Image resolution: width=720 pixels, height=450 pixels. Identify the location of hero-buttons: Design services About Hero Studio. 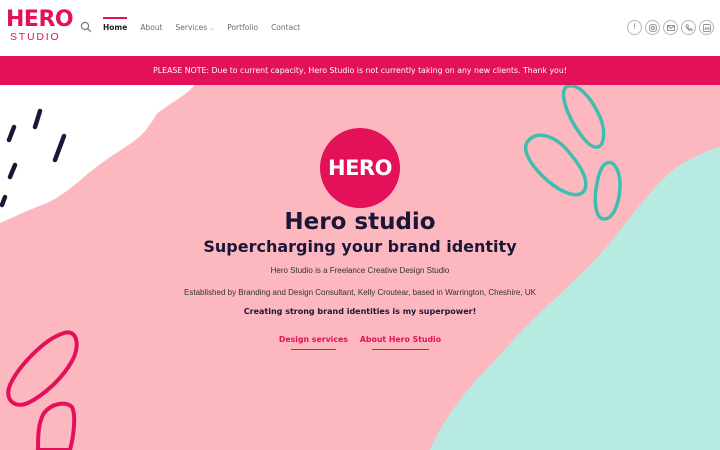
(360, 342).